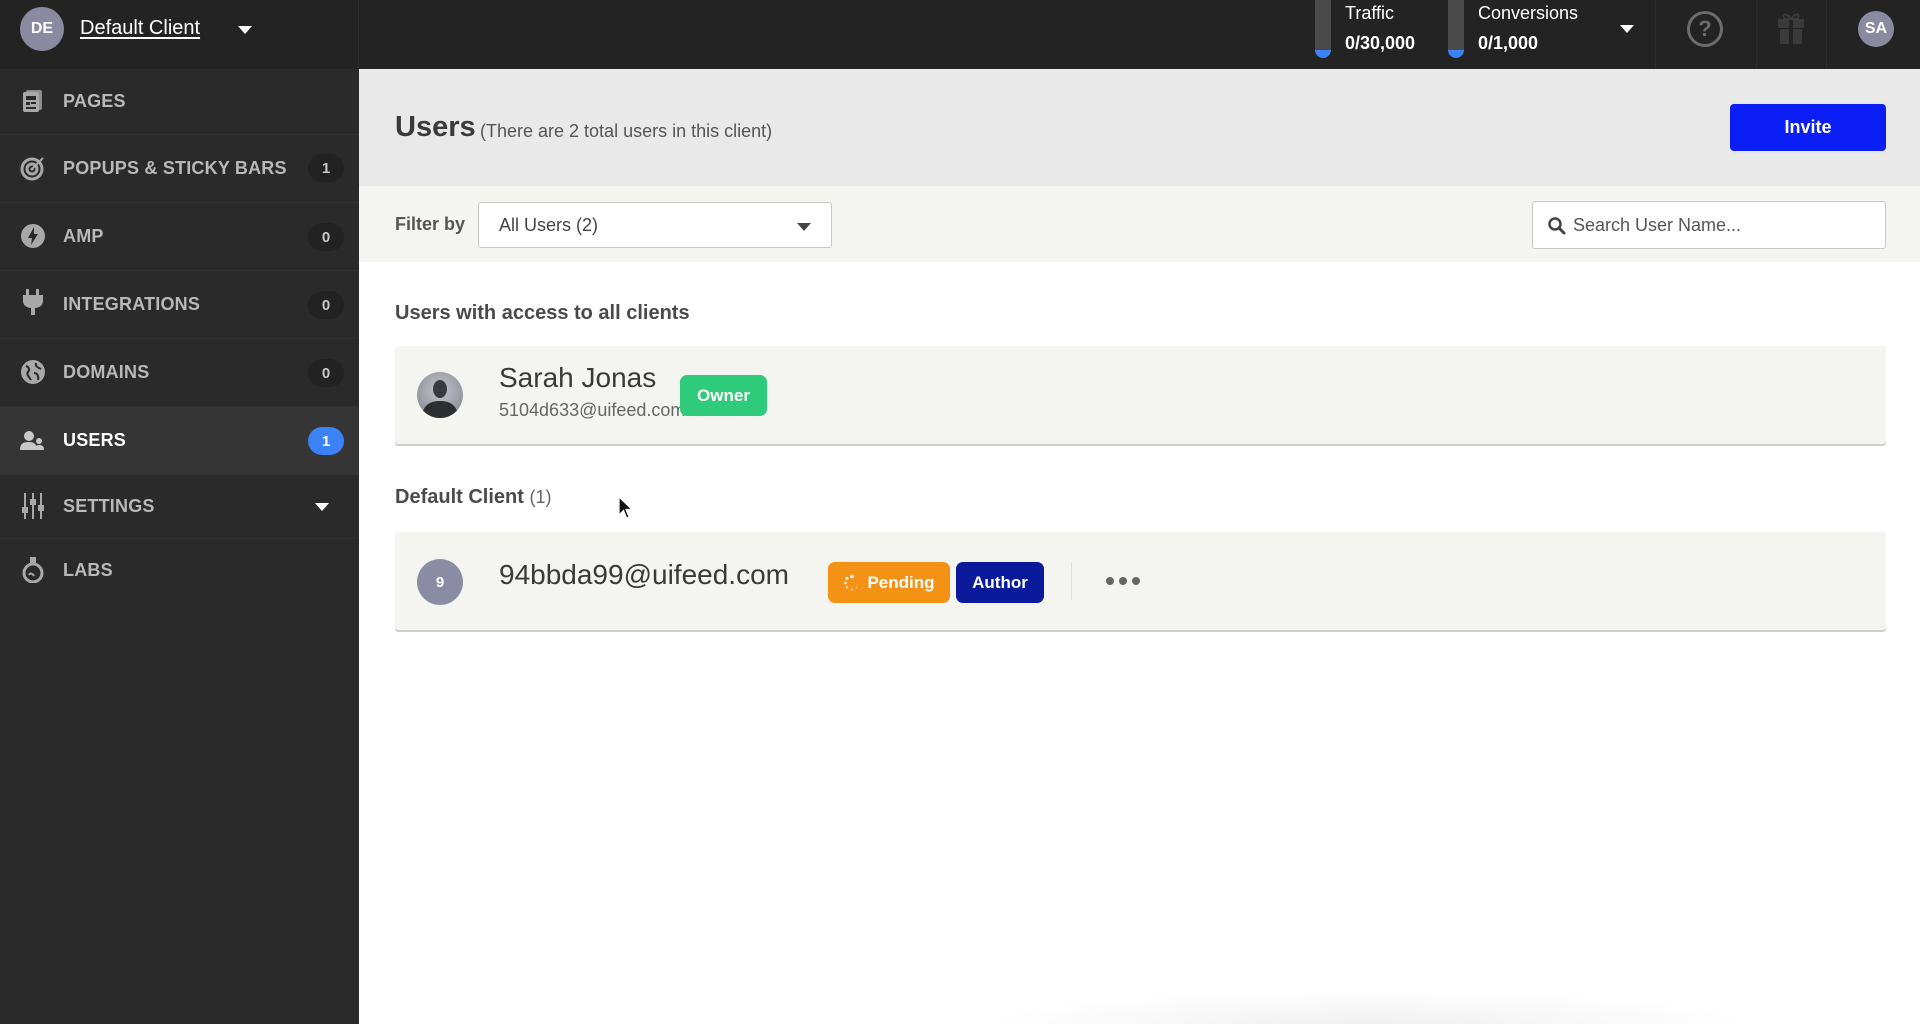 The height and width of the screenshot is (1024, 1920). What do you see at coordinates (42, 29) in the screenshot?
I see `client-avatar: DE` at bounding box center [42, 29].